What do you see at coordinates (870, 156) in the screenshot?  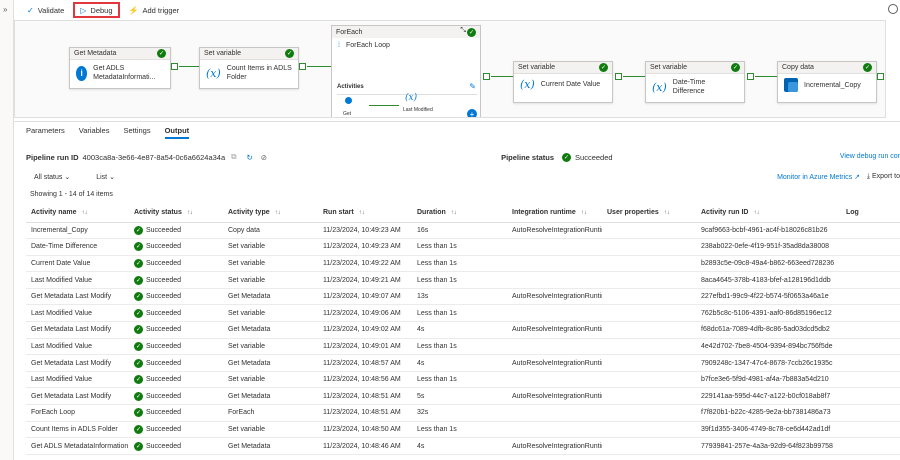 I see `view-debug-run-link: View debug run cor` at bounding box center [870, 156].